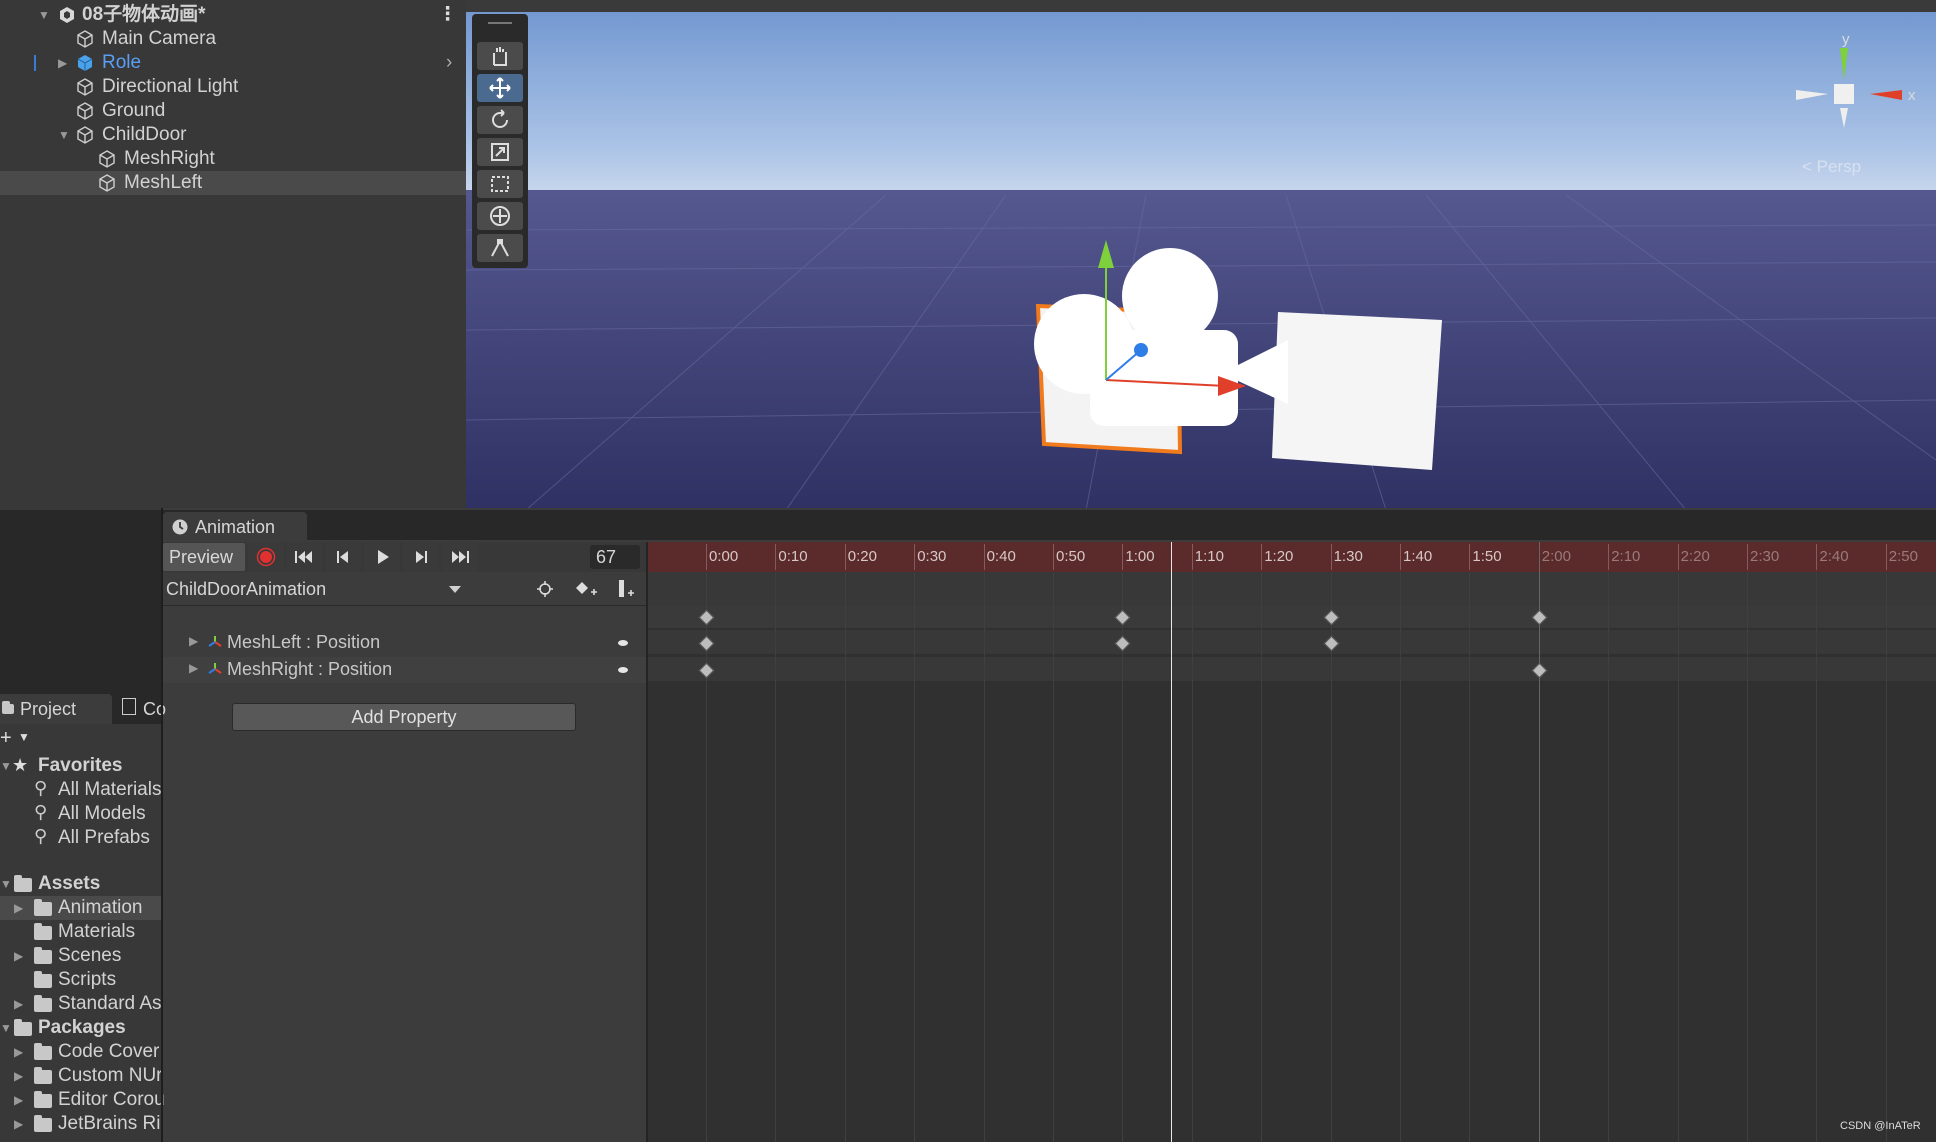  I want to click on hand-tool-button, so click(500, 56).